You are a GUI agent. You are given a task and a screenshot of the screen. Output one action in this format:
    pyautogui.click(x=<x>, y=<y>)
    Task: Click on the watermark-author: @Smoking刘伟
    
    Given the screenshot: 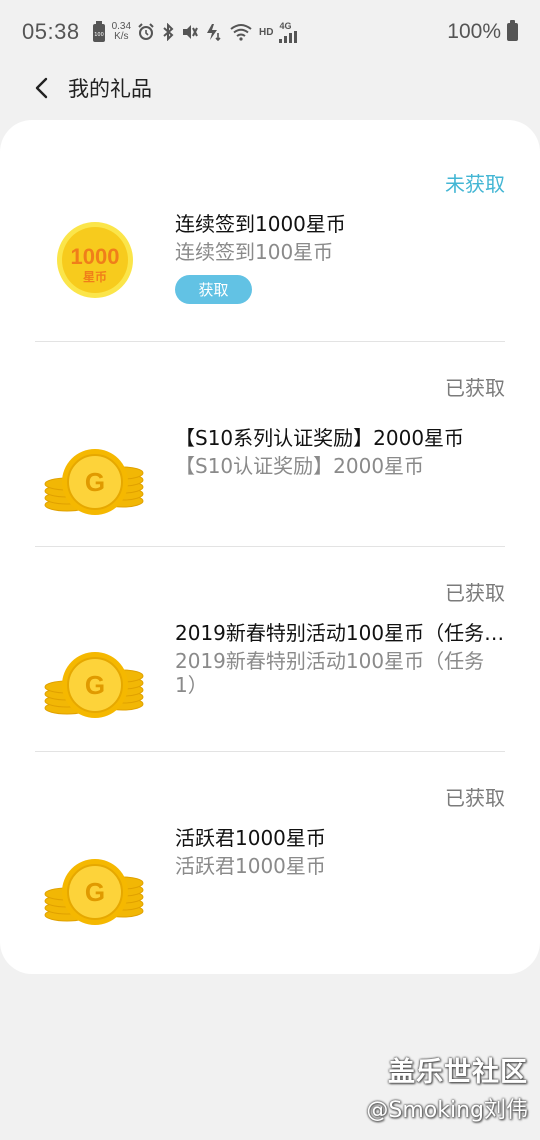 What is the action you would take?
    pyautogui.click(x=447, y=1110)
    